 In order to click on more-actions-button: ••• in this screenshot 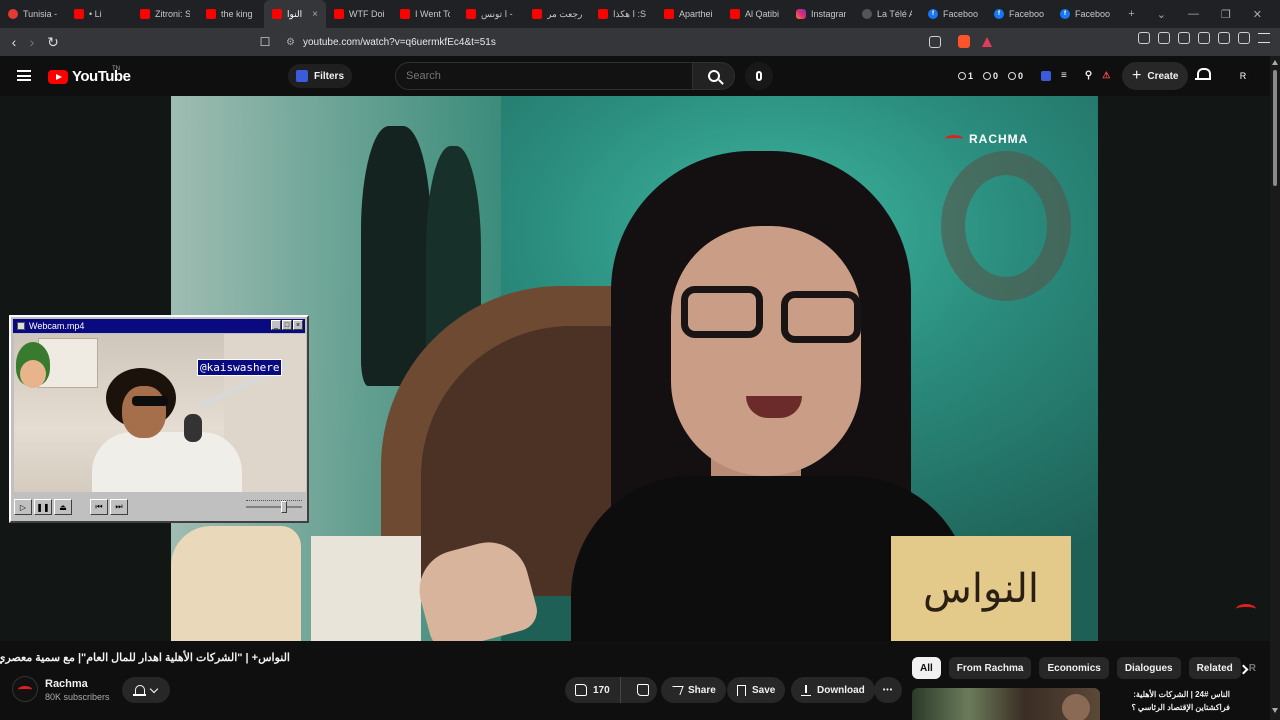, I will do `click(888, 690)`.